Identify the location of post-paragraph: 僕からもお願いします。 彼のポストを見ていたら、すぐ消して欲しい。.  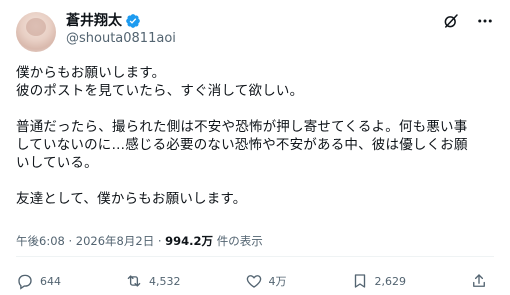
(255, 82).